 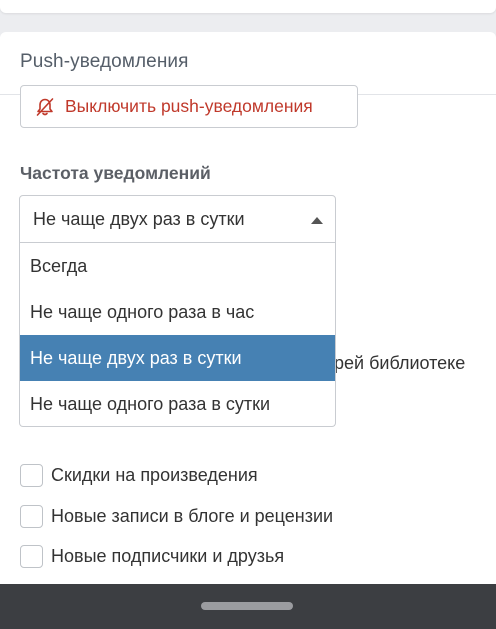 I want to click on dropdown-option-twice-daily: Не чаще двух раз в сутки, so click(x=177, y=358).